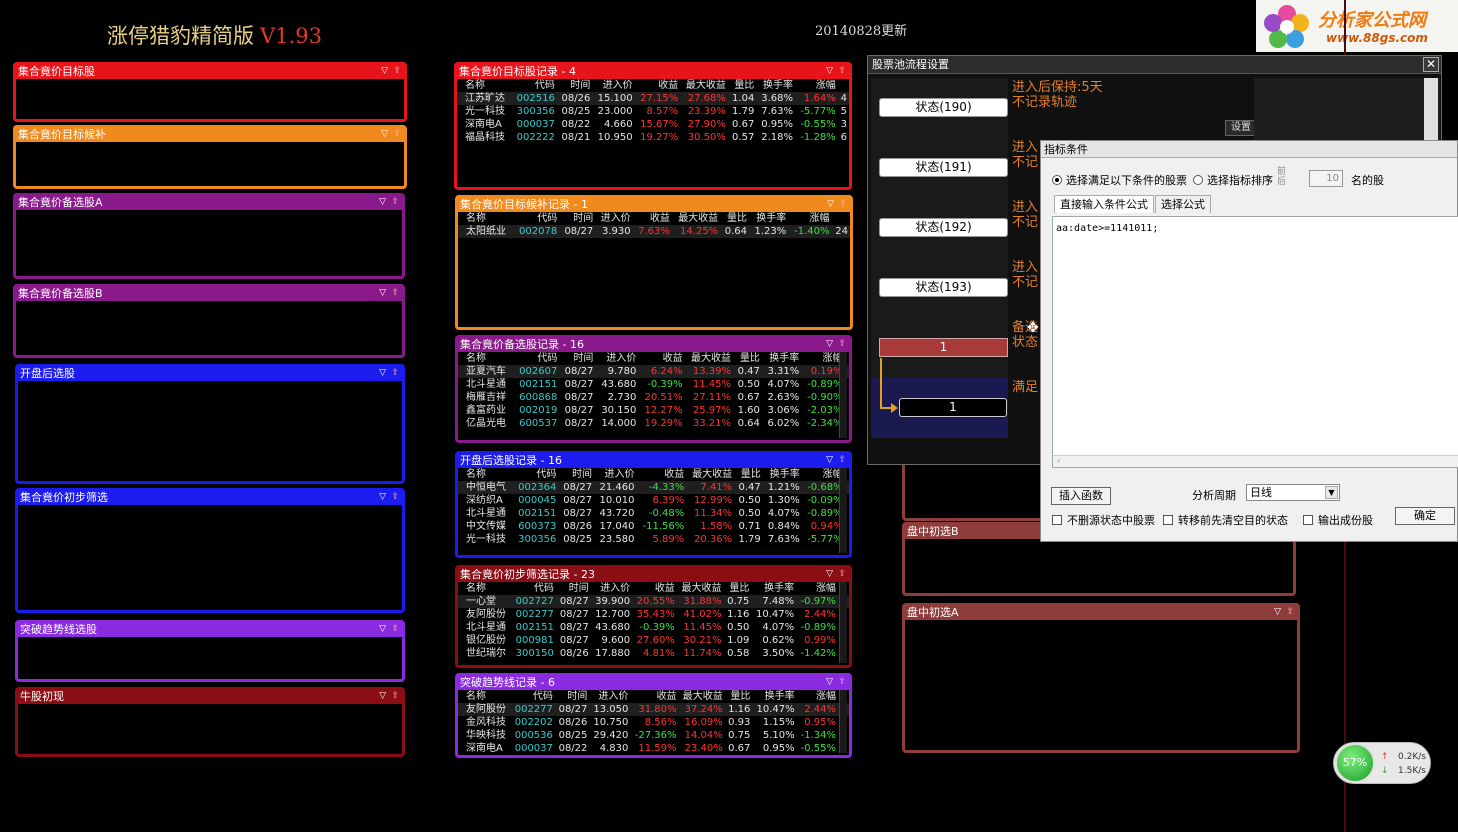  What do you see at coordinates (1255, 342) in the screenshot?
I see `formula-editor: aa:date>=1141011; ‹` at bounding box center [1255, 342].